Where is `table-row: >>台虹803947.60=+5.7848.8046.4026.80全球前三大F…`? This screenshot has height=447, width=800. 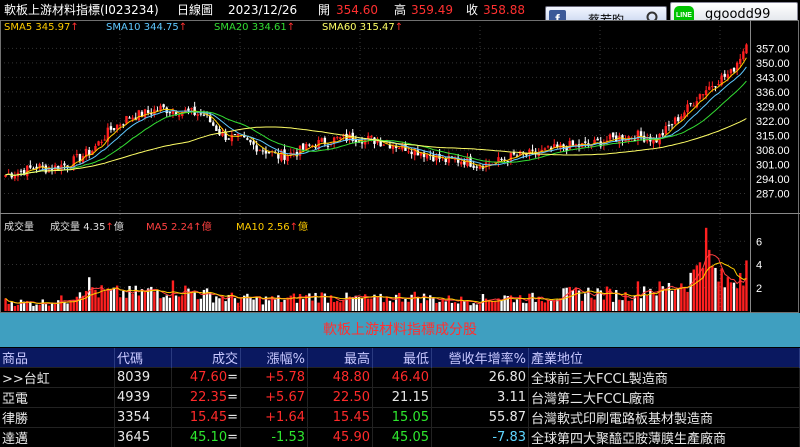
table-row: >>台虹803947.60=+5.7848.8046.4026.80全球前三大F… is located at coordinates (400, 378).